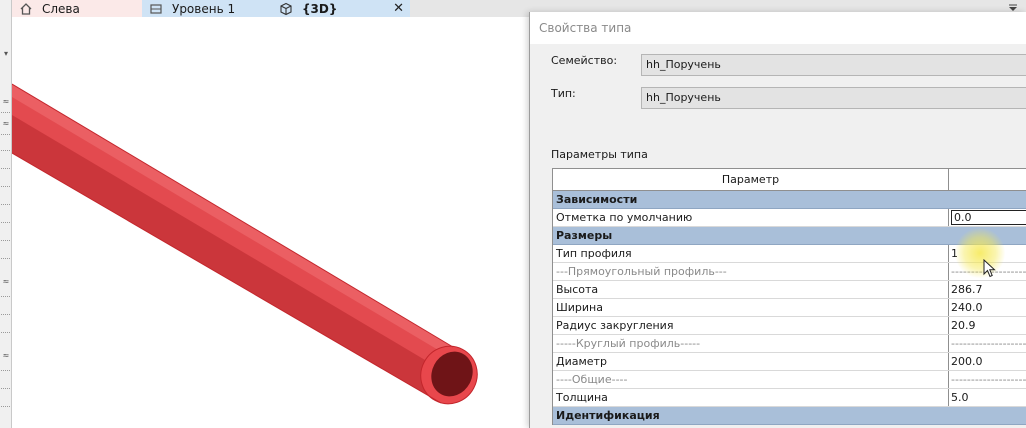 This screenshot has height=428, width=1026. I want to click on type-row: Тип: hh_Поручень, so click(788, 98).